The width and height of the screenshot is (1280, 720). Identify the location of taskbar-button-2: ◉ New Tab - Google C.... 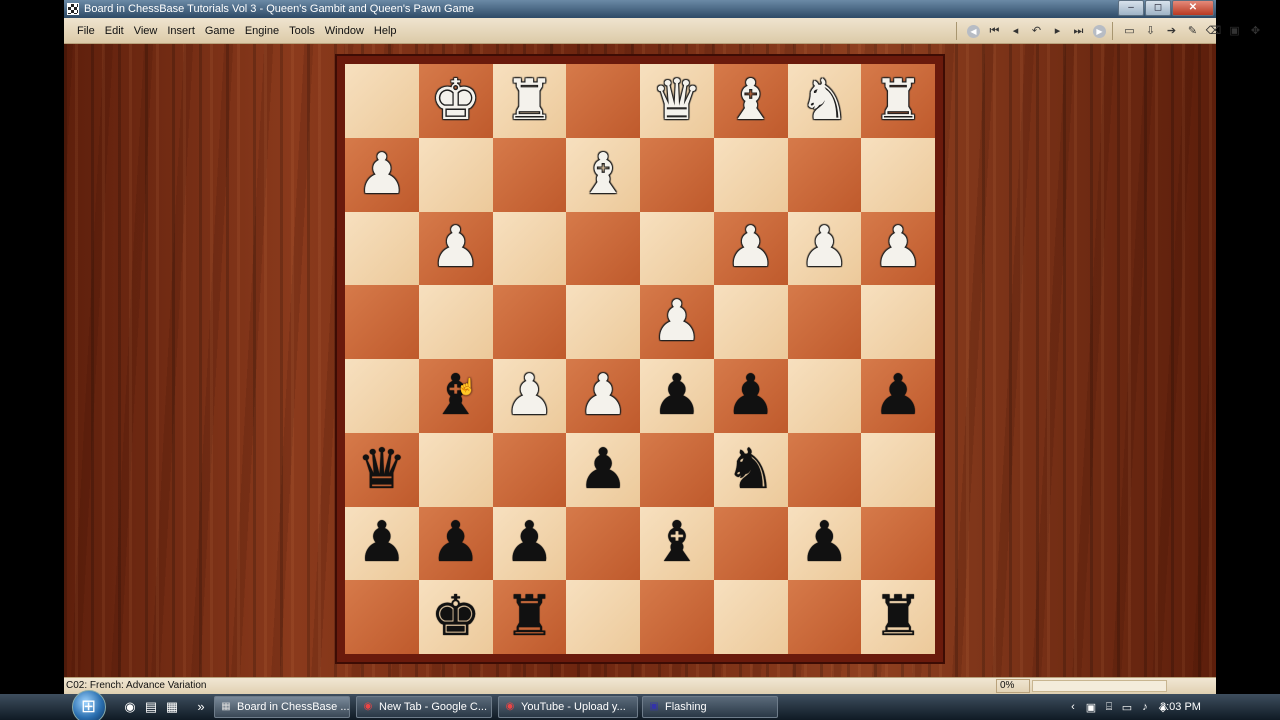
(424, 707).